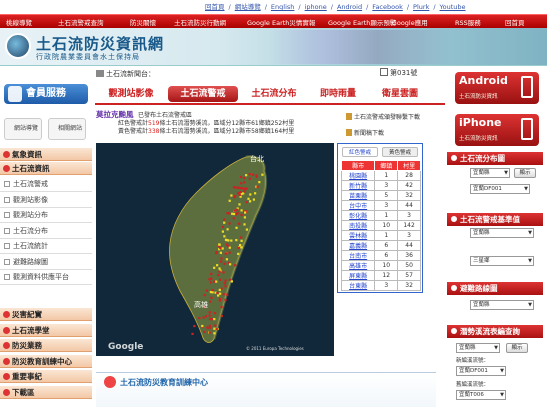  Describe the element at coordinates (358, 175) in the screenshot. I see `county-link: 桃園縣` at that location.